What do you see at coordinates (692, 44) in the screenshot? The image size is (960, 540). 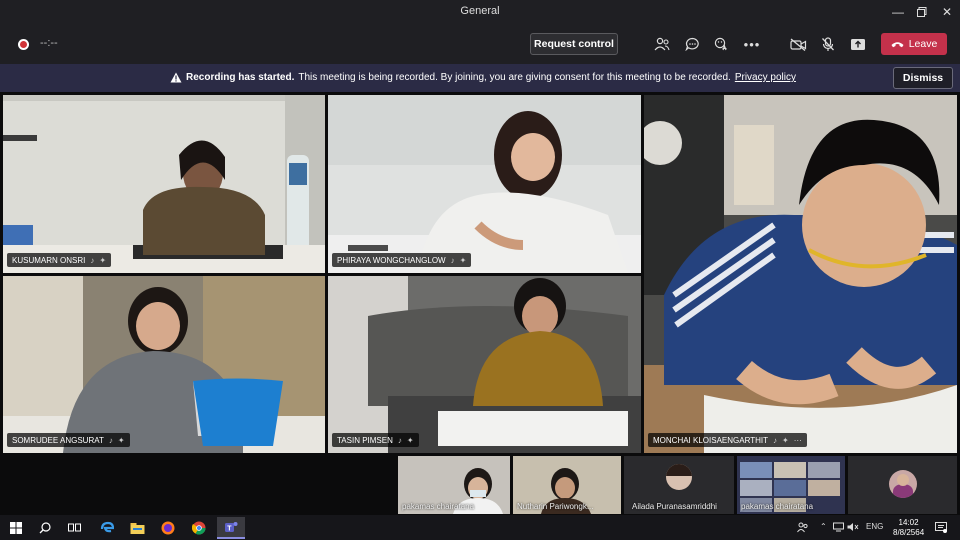 I see `chat-icon` at bounding box center [692, 44].